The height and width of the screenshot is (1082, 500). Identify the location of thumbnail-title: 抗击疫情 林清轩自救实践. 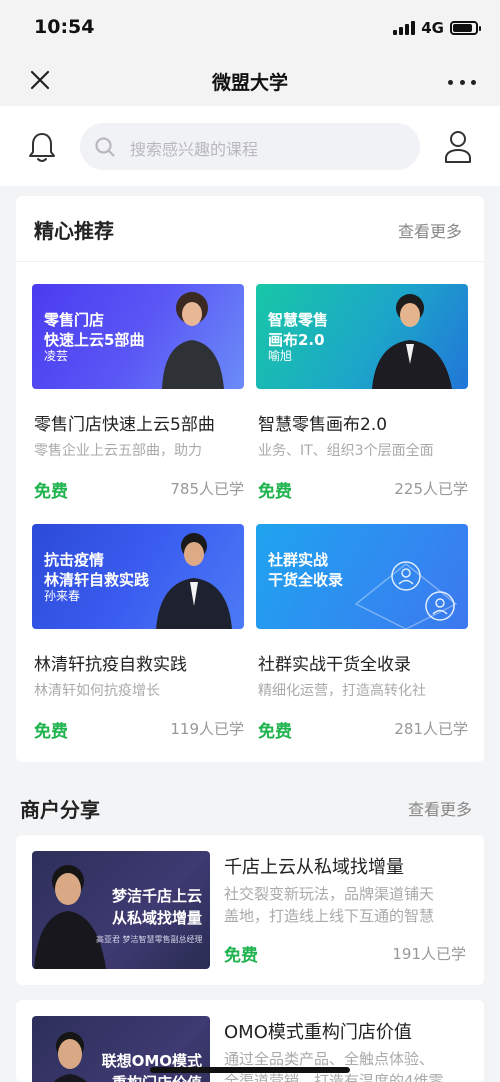
(97, 570).